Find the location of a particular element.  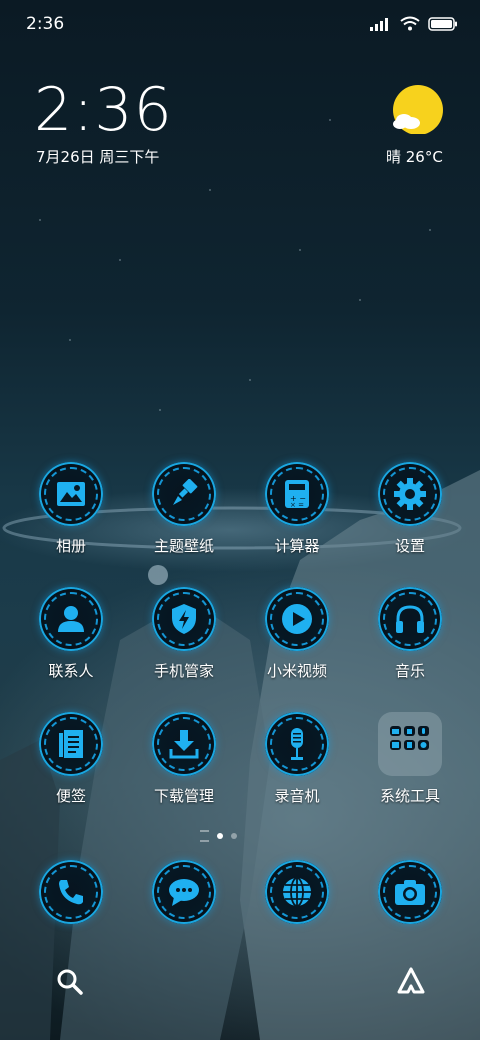

app-music: 音乐 is located at coordinates (410, 634).